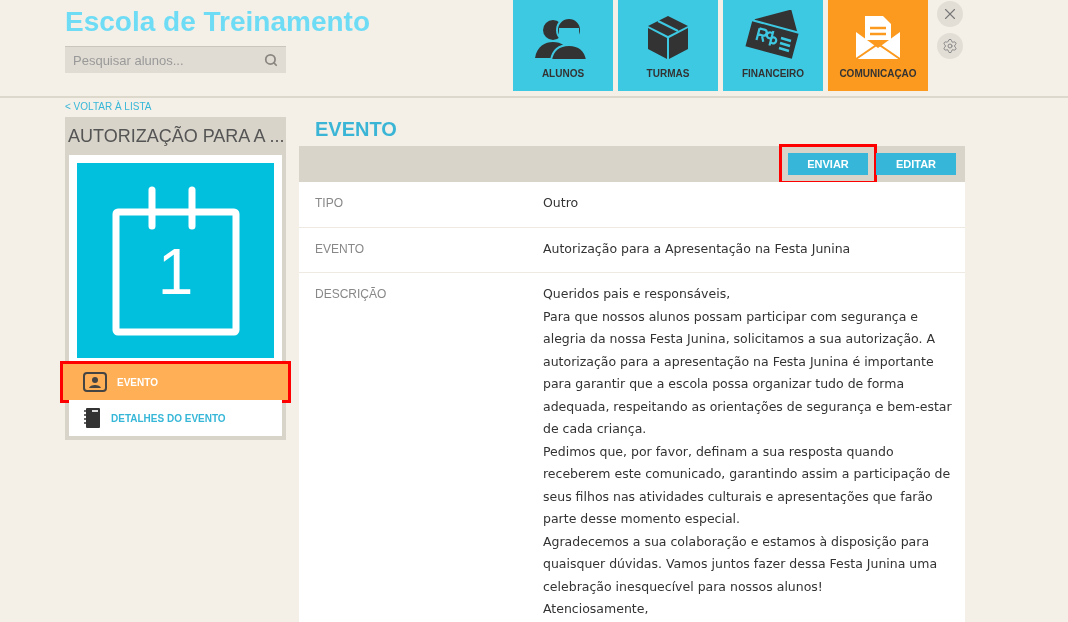 The width and height of the screenshot is (1068, 622). What do you see at coordinates (950, 14) in the screenshot?
I see `close-button` at bounding box center [950, 14].